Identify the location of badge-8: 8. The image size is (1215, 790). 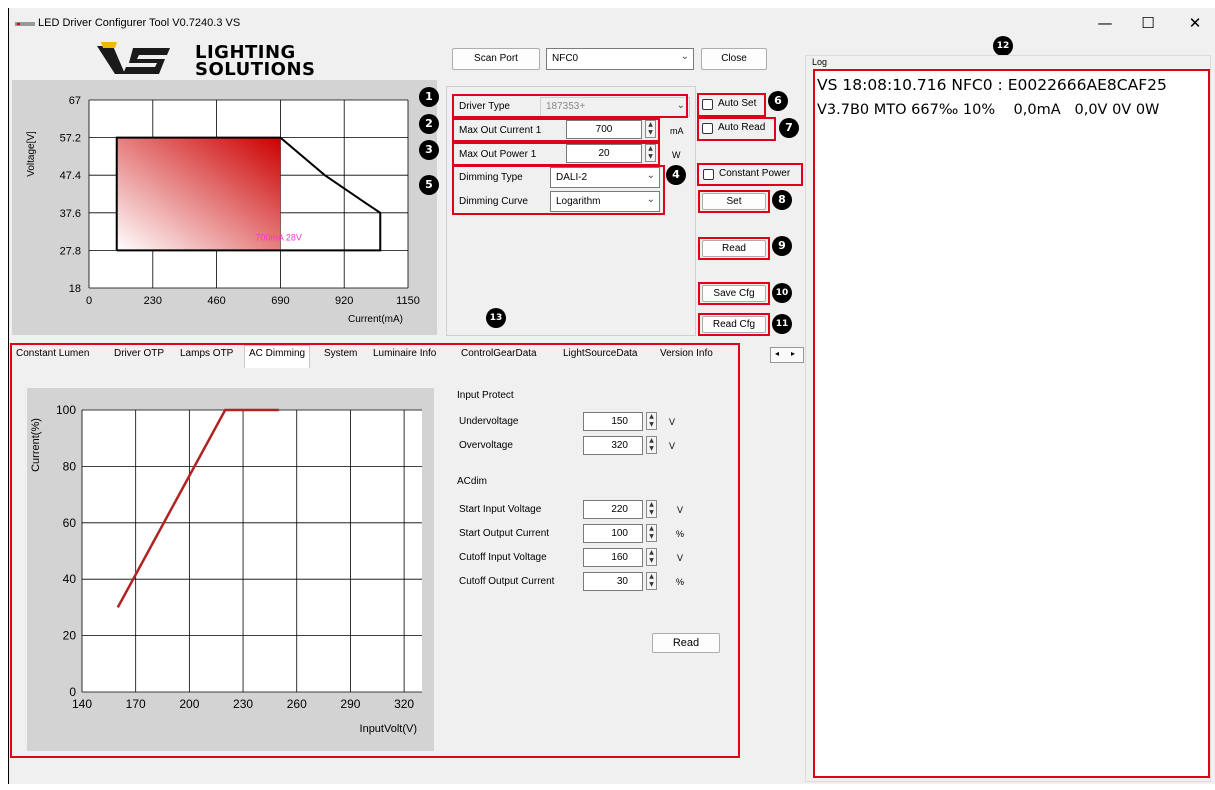
(782, 200).